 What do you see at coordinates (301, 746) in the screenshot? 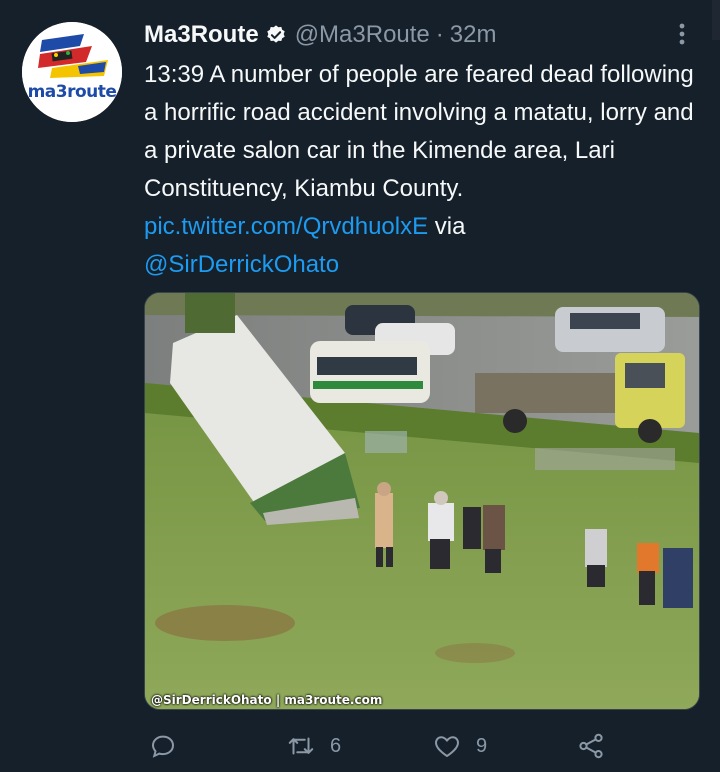
I see `retweet-icon` at bounding box center [301, 746].